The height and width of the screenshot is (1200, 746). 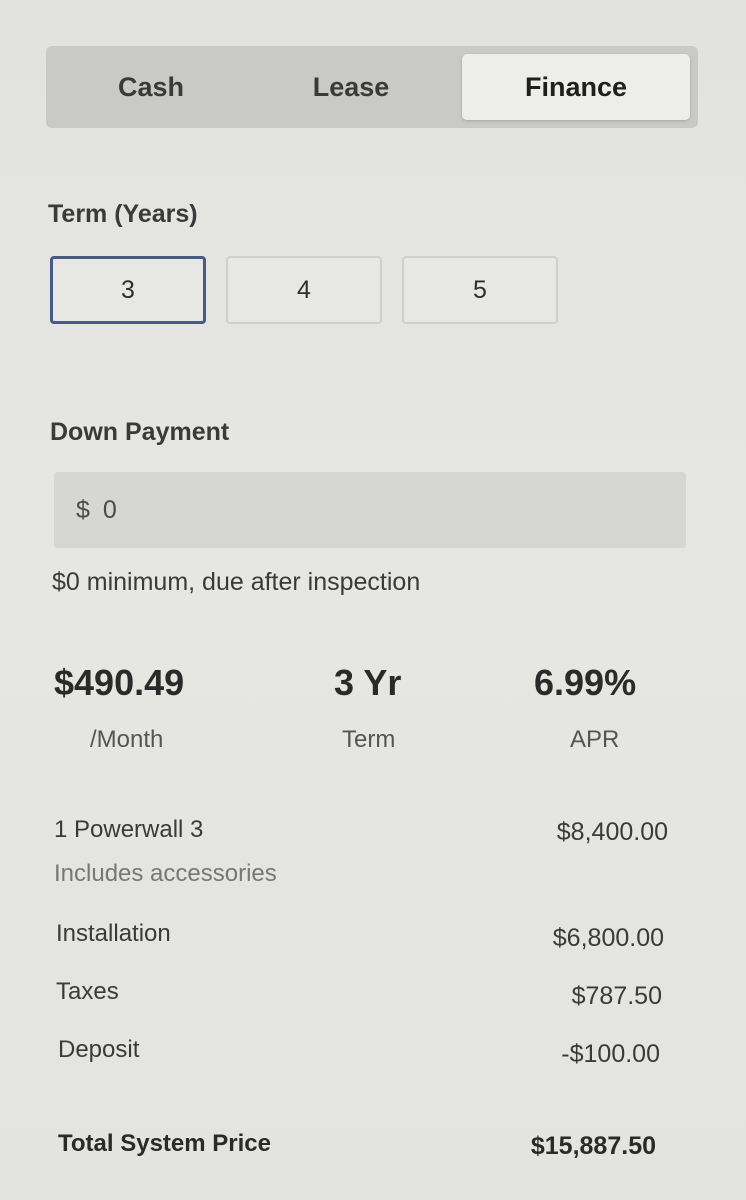 What do you see at coordinates (119, 682) in the screenshot?
I see `monthly-payment-value: $490.49` at bounding box center [119, 682].